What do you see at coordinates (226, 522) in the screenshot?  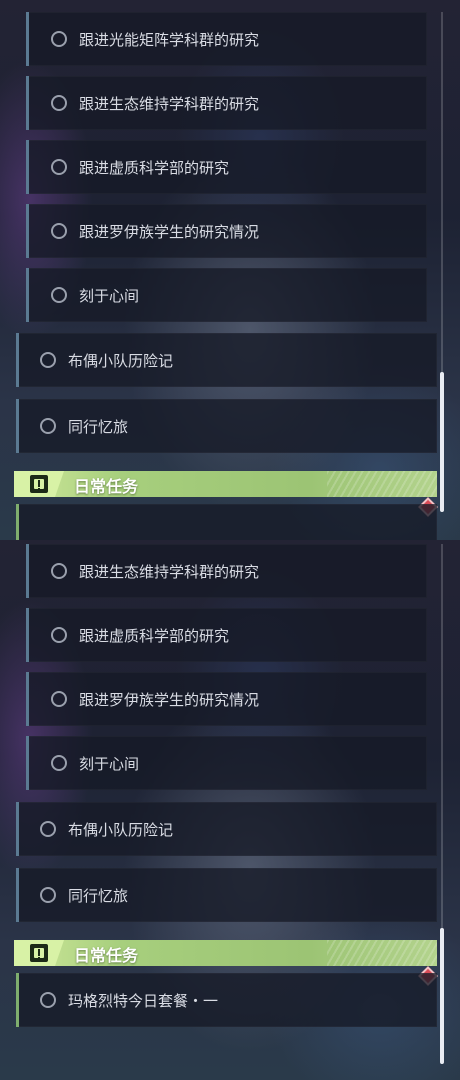 I see `daily-quest-item-partial` at bounding box center [226, 522].